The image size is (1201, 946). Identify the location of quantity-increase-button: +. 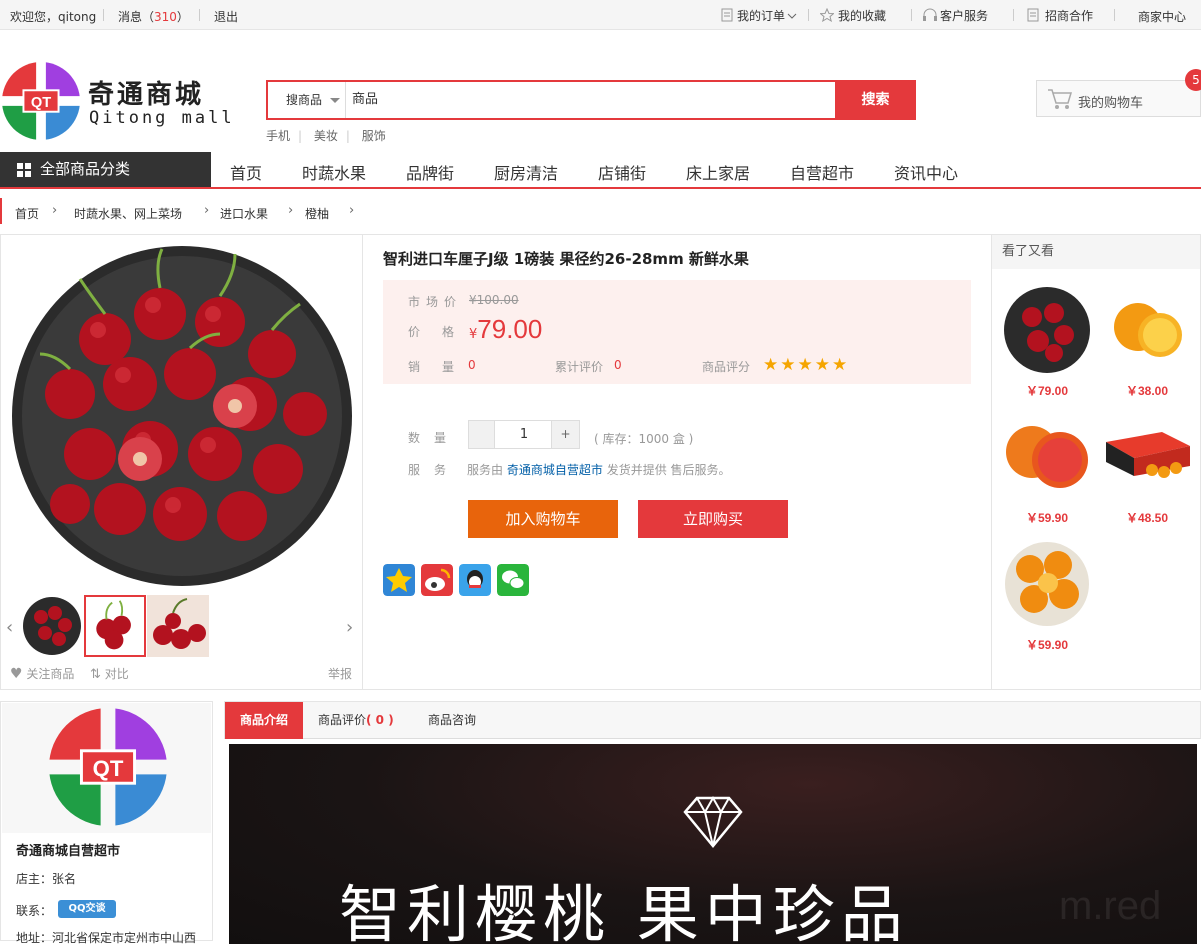
(565, 434).